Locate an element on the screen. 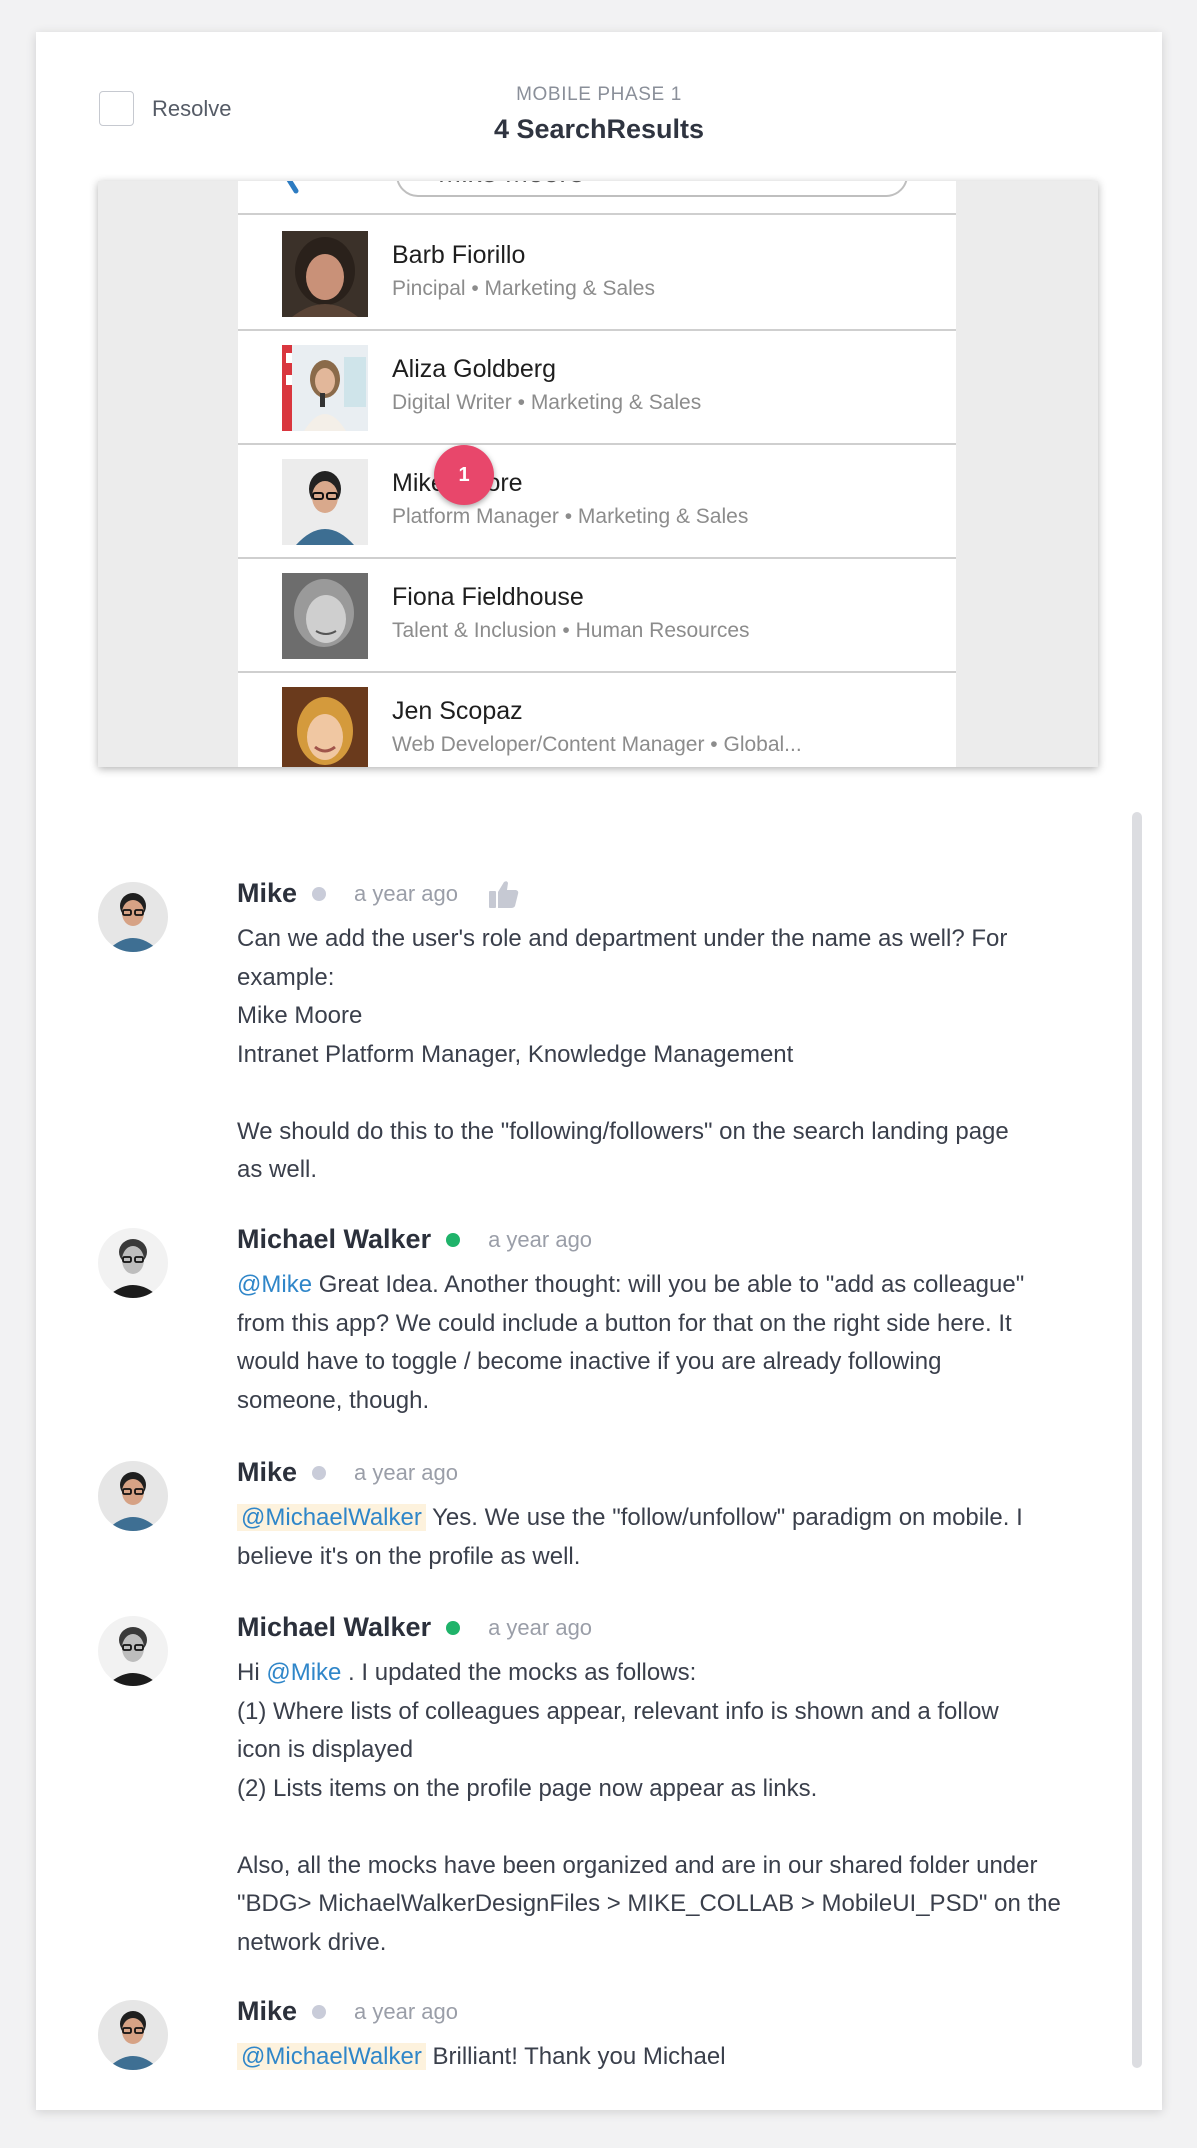 The width and height of the screenshot is (1197, 2148). thumbs-up-icon is located at coordinates (504, 894).